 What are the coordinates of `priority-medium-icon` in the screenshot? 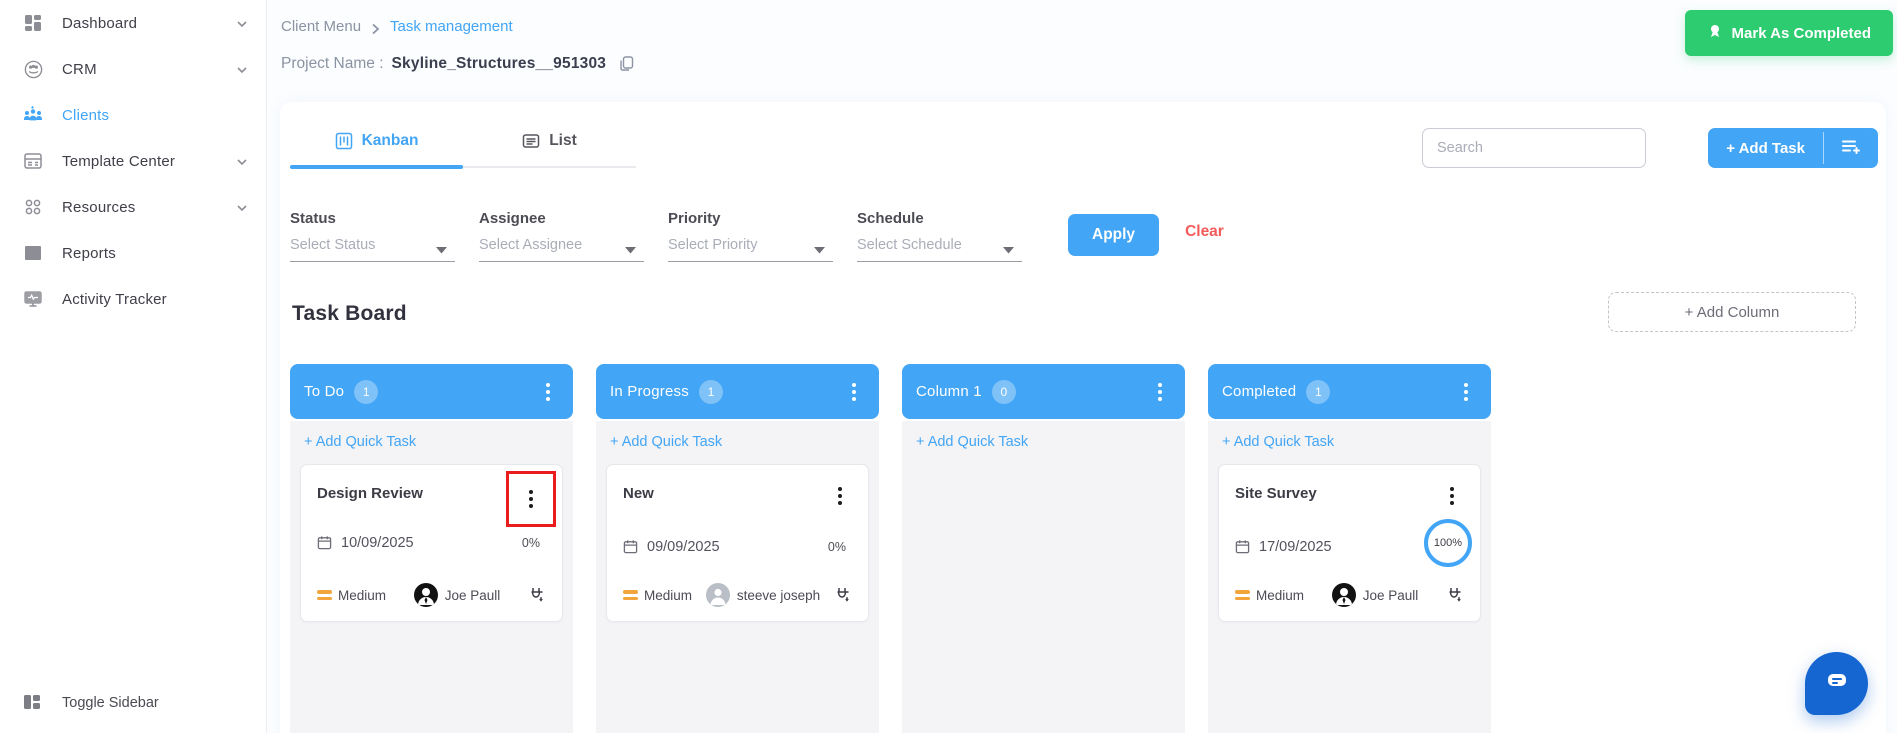 It's located at (1242, 595).